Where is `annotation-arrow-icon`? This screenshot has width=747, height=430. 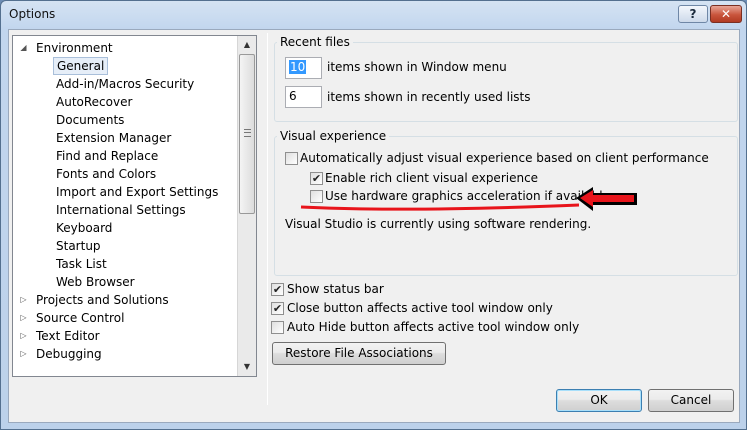
annotation-arrow-icon is located at coordinates (606, 199).